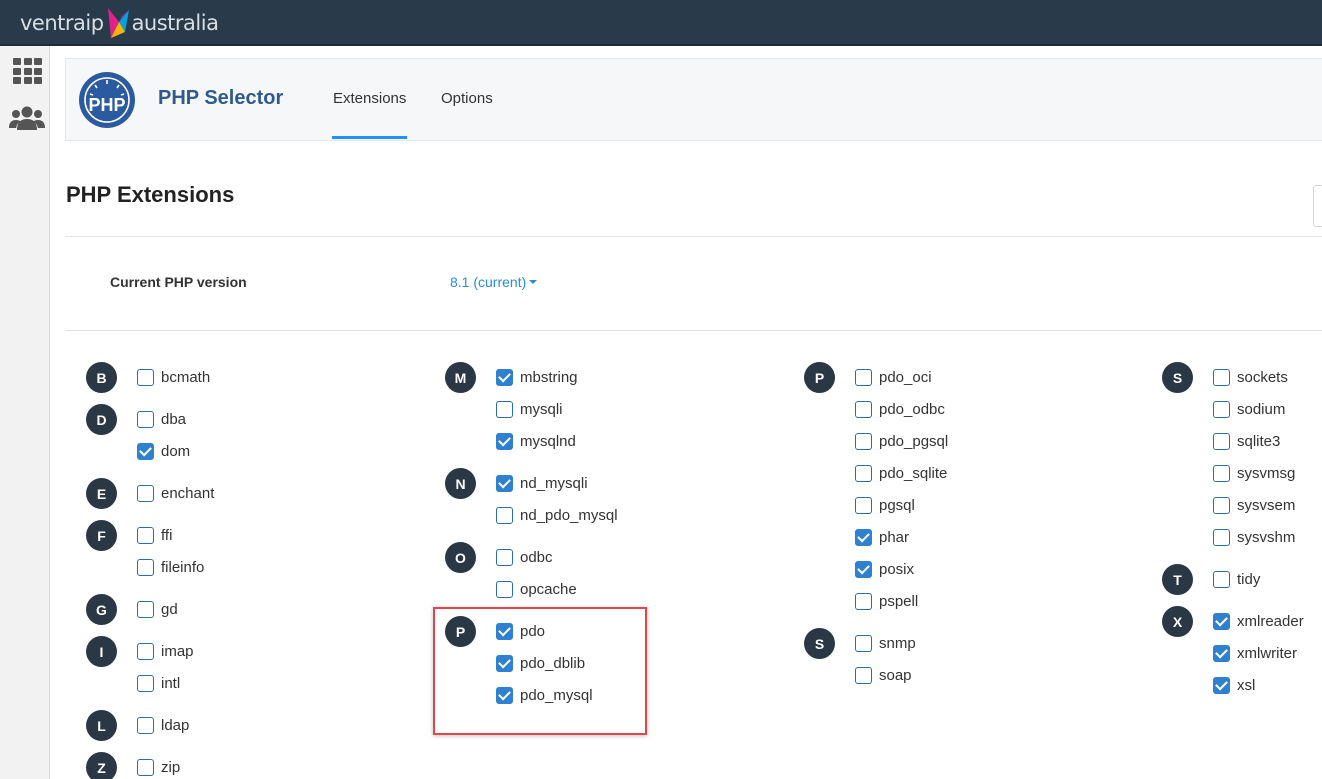  Describe the element at coordinates (119, 23) in the screenshot. I see `brand-logo: ventraip australia` at that location.